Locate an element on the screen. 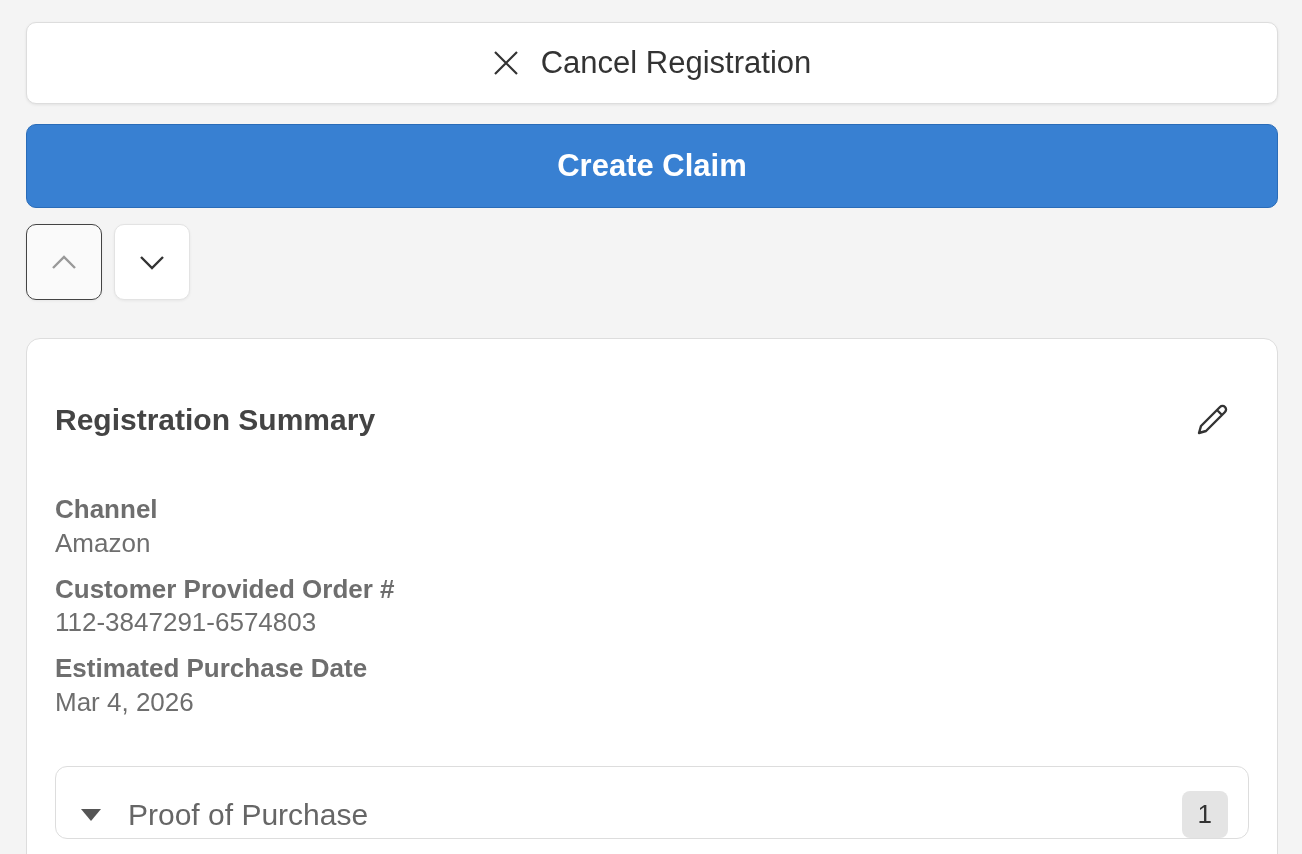  pencil-icon is located at coordinates (1212, 420).